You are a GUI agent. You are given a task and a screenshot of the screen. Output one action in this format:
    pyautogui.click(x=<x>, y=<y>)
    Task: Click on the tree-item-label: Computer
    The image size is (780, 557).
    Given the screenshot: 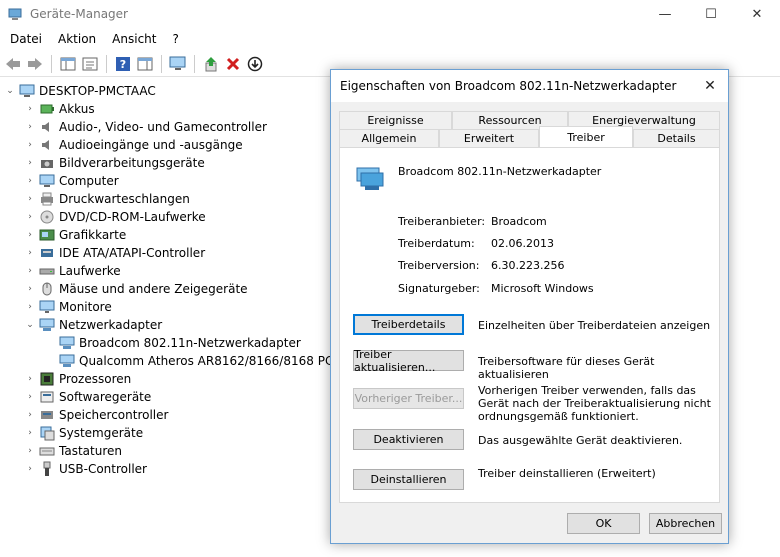 What is the action you would take?
    pyautogui.click(x=89, y=181)
    